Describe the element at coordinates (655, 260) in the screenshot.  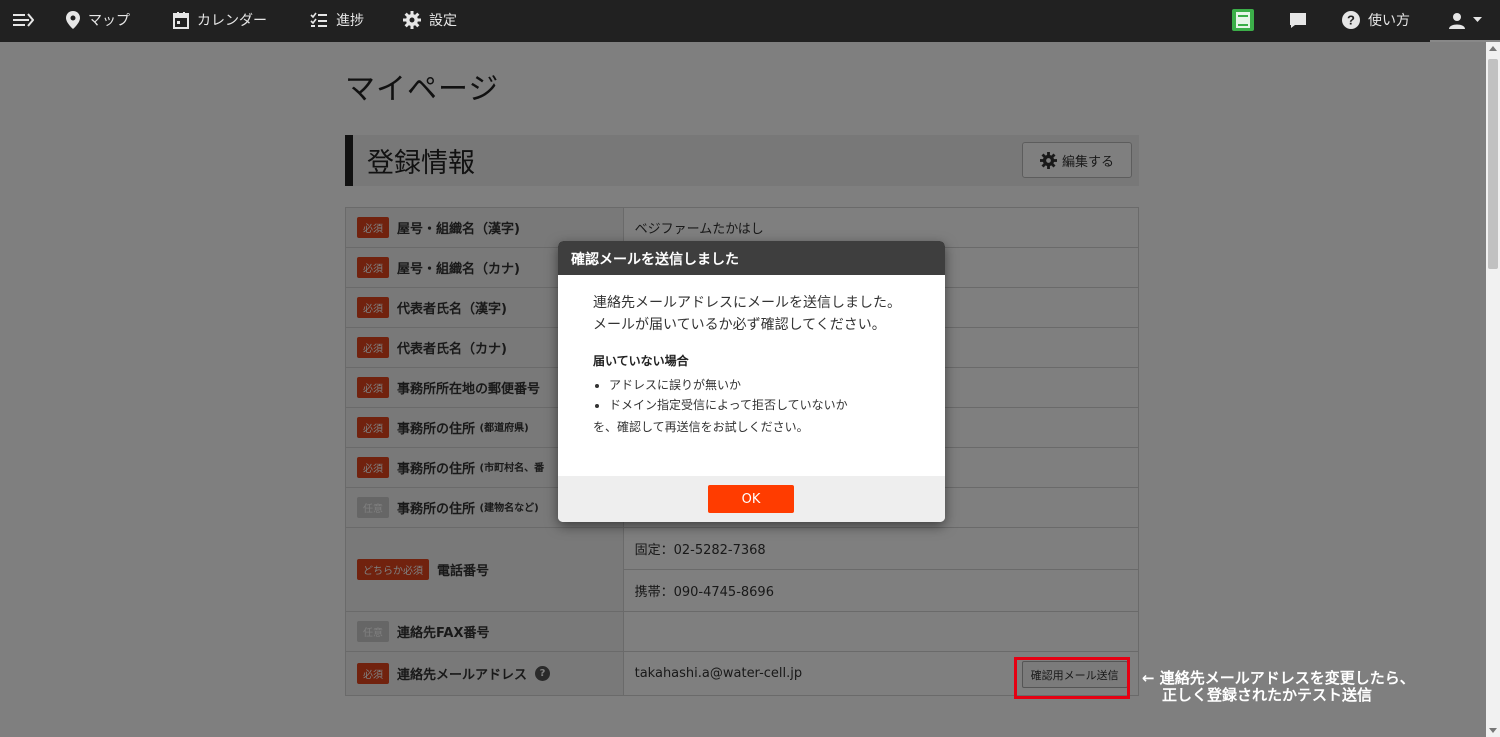
I see `modal-title: 確認メールを送信しました` at that location.